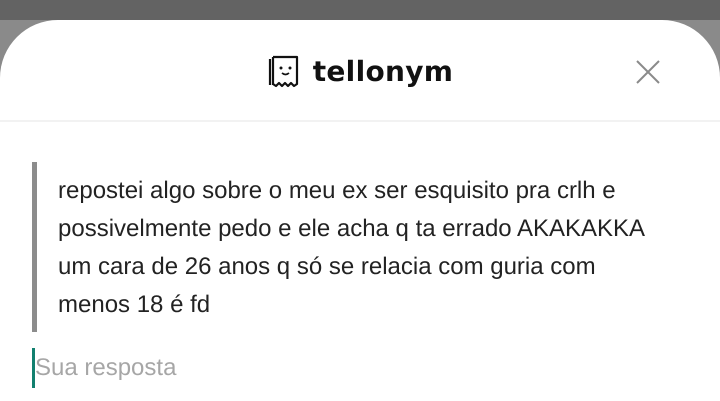  I want to click on logo-text: tellonym, so click(383, 71).